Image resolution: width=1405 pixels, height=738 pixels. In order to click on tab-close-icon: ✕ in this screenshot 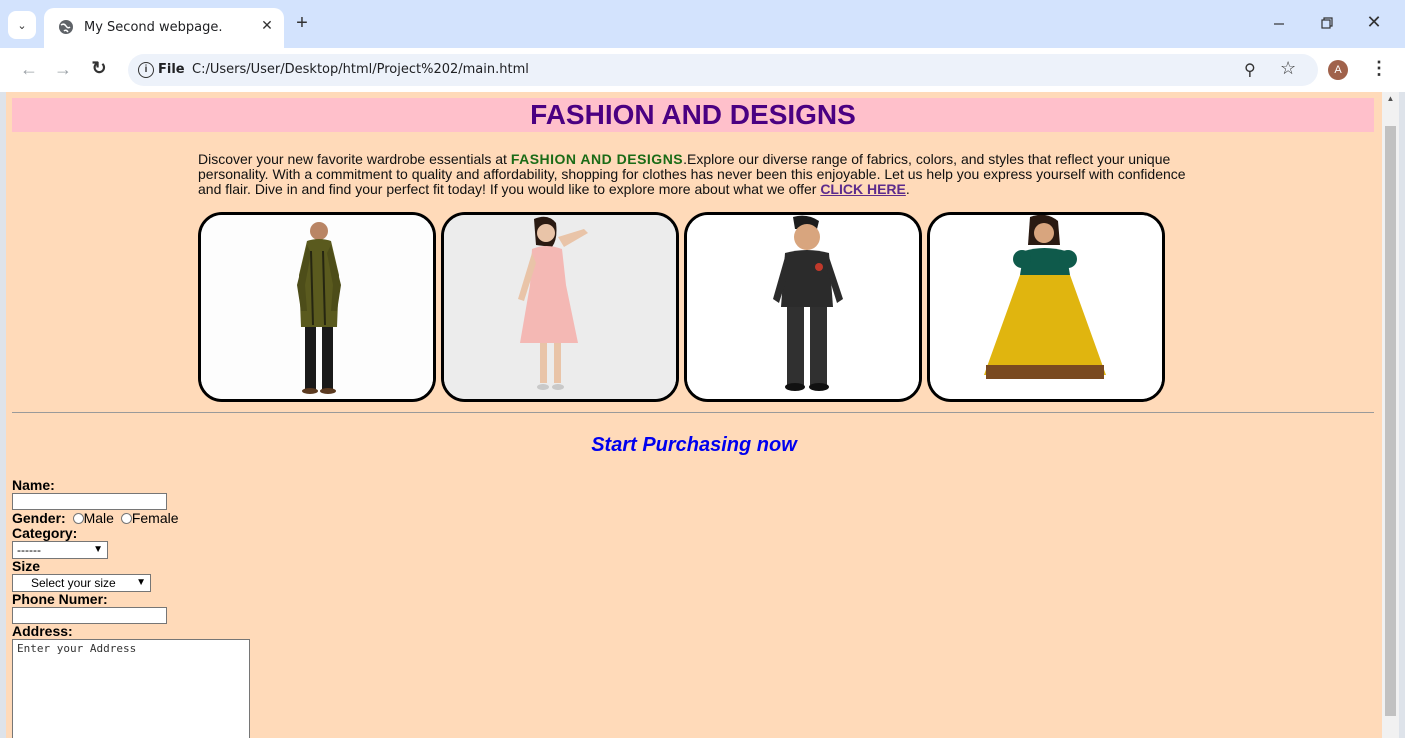, I will do `click(267, 25)`.